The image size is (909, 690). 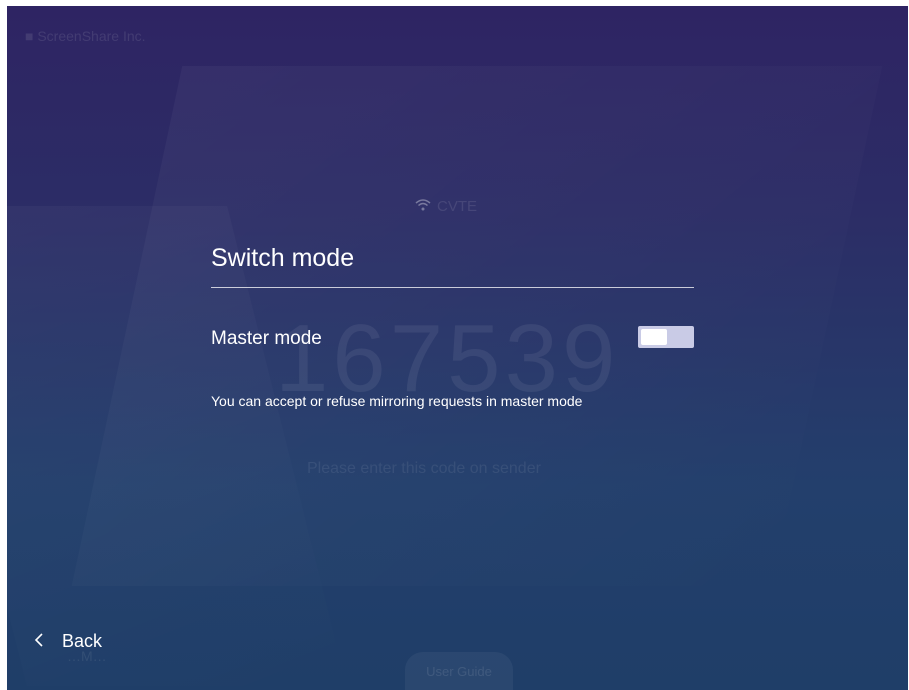 What do you see at coordinates (85, 36) in the screenshot?
I see `background-logo: ■ ScreenShare Inc.` at bounding box center [85, 36].